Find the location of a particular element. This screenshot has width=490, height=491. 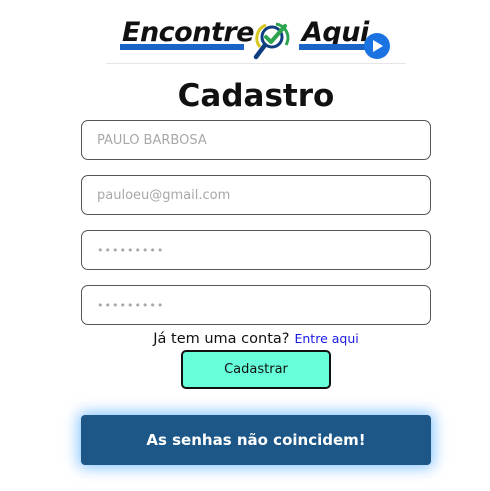

password-mismatch-alert: As senhas não coincidem! is located at coordinates (256, 440).